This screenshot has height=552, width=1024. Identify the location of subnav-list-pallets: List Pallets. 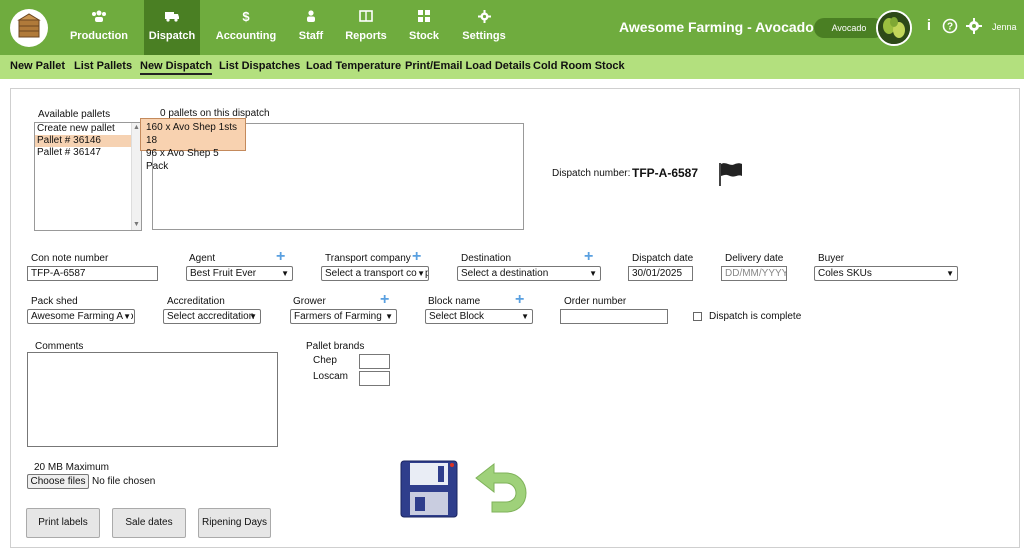
(103, 66).